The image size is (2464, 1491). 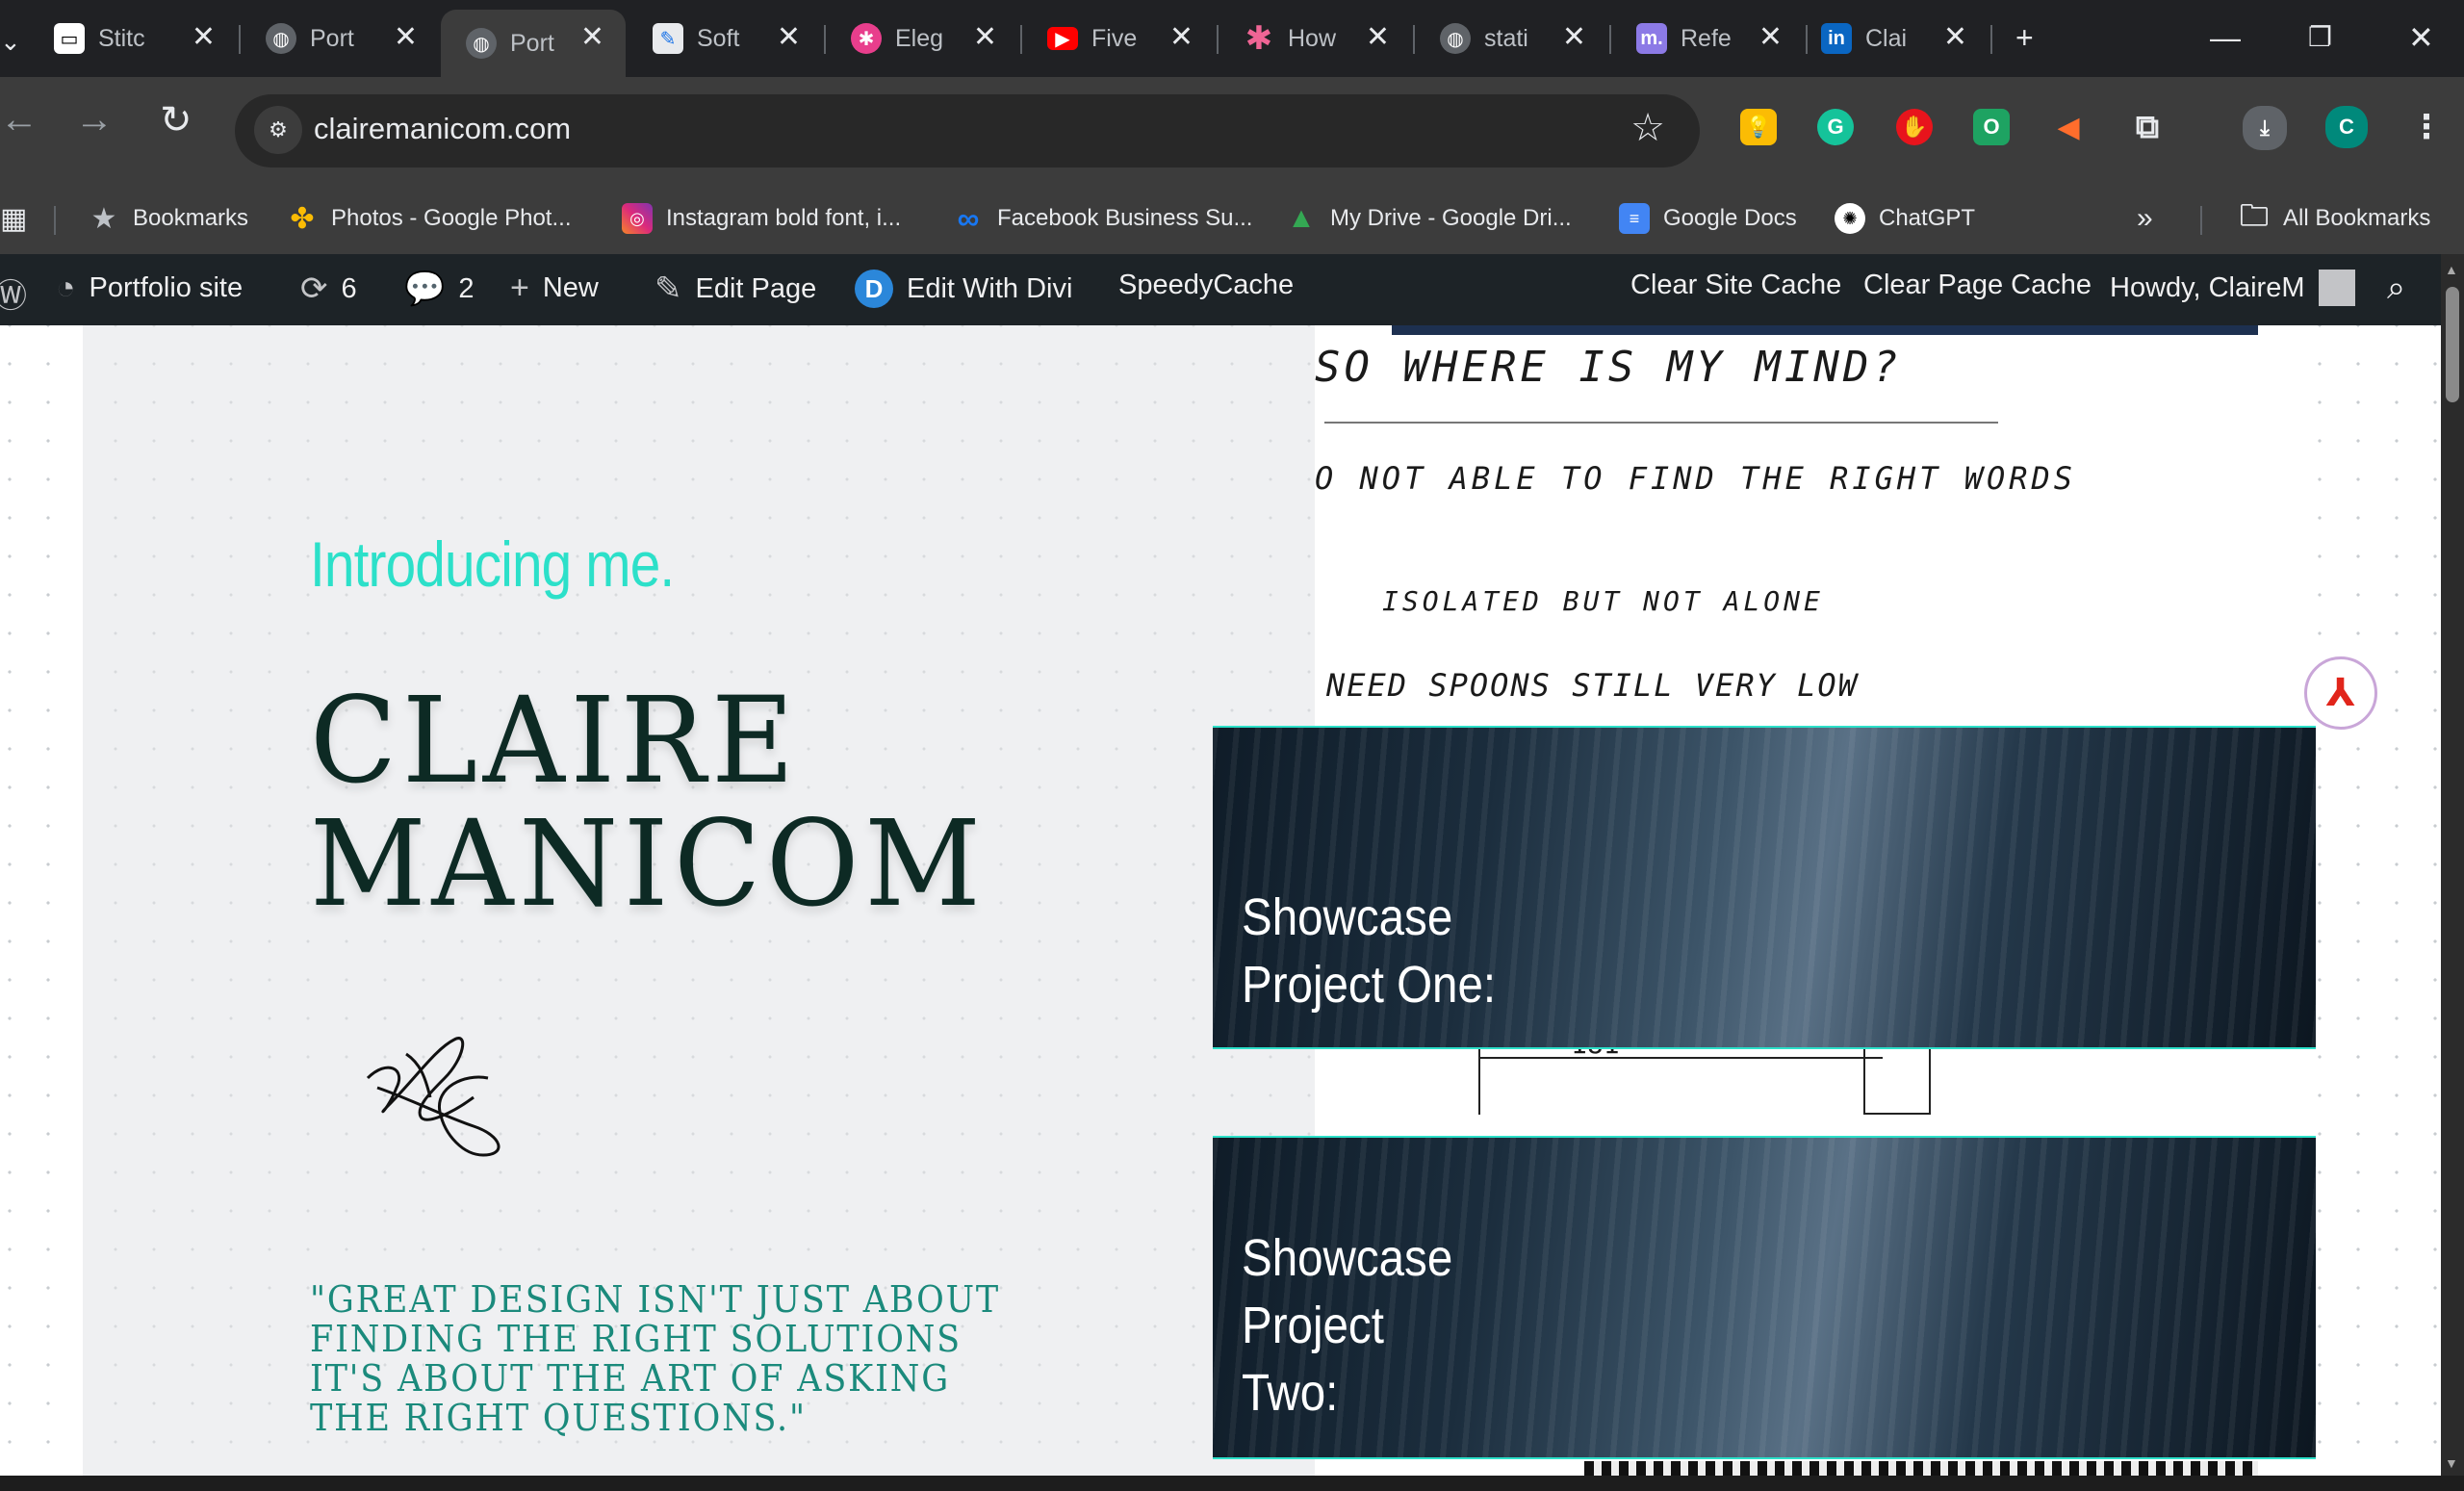 I want to click on sketch-line, so click(x=1479, y=1076).